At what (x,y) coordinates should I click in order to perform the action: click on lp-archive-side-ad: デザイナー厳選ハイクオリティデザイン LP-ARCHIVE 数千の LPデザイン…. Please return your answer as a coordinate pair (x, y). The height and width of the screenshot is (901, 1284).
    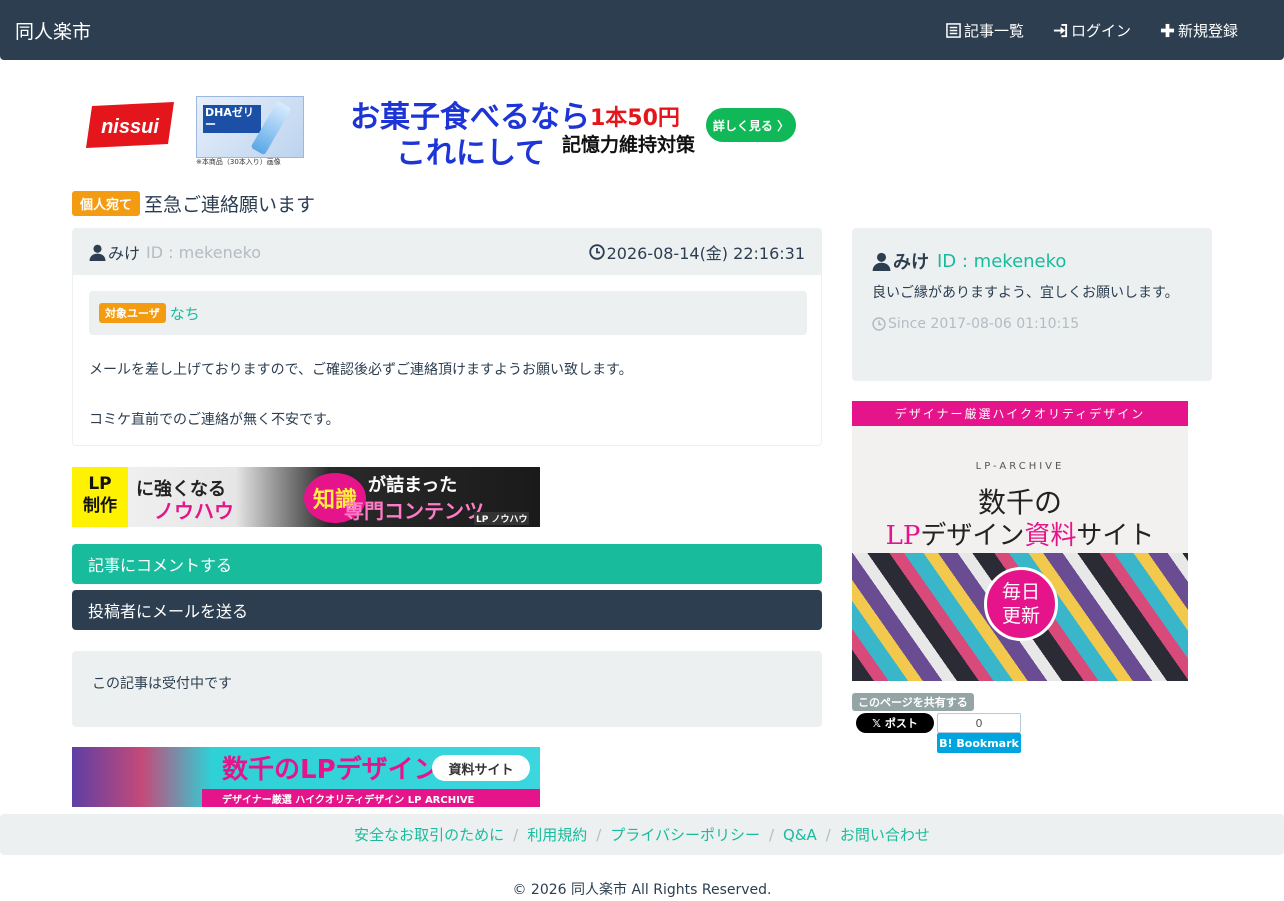
    Looking at the image, I should click on (1020, 541).